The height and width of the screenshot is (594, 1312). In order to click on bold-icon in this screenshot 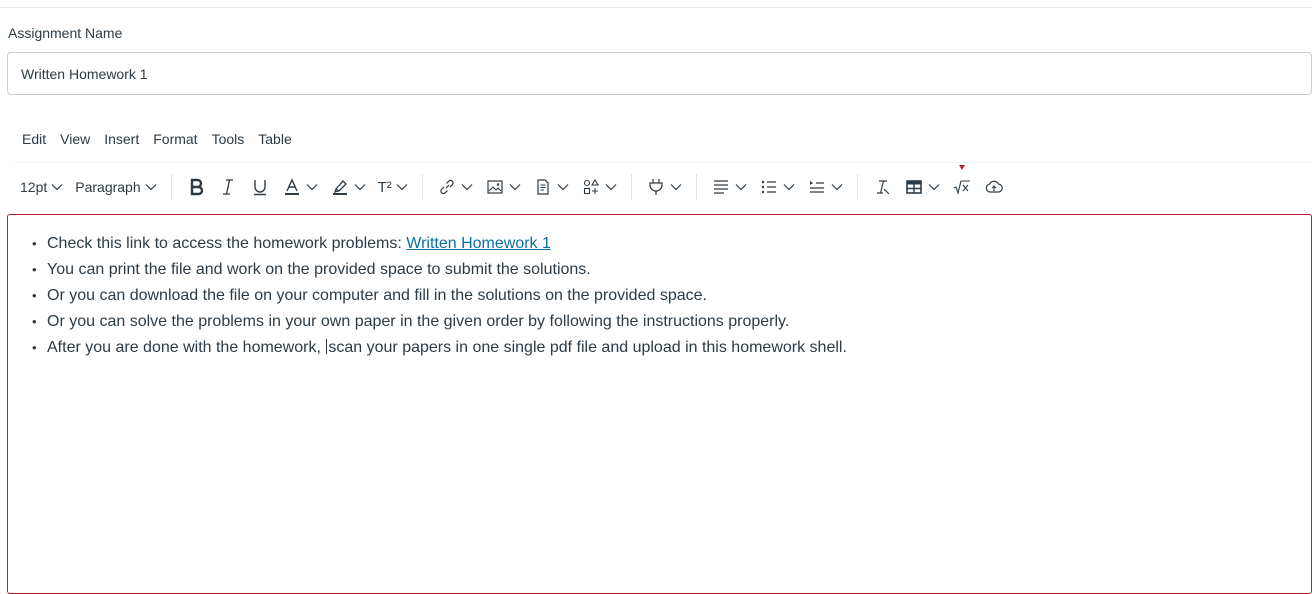, I will do `click(196, 187)`.